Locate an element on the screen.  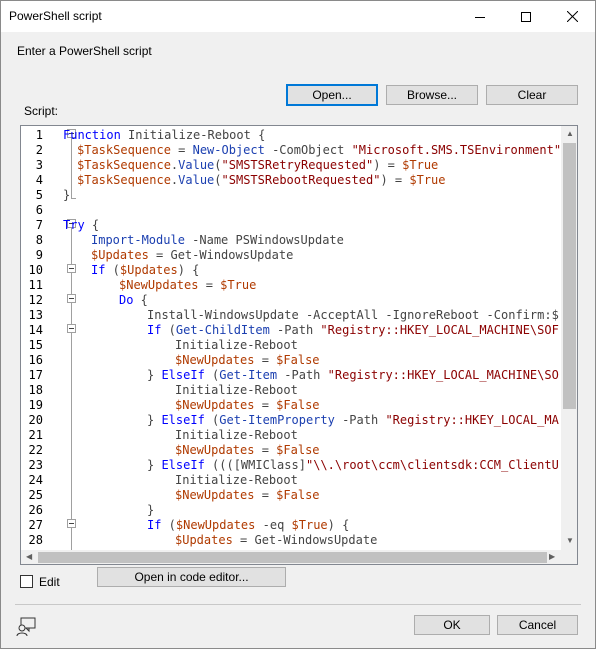
close-button is located at coordinates (572, 16).